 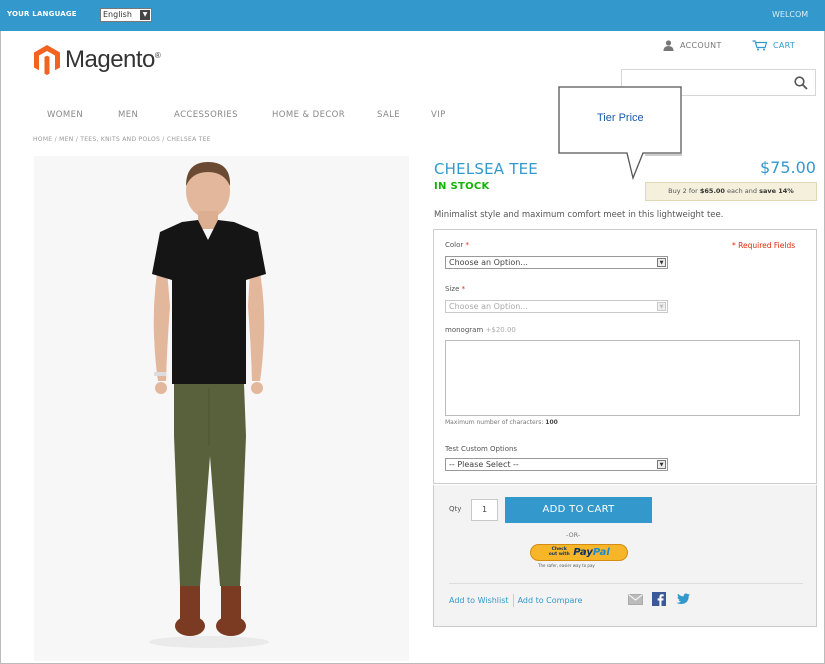 I want to click on logo-text: Magento®, so click(x=113, y=59).